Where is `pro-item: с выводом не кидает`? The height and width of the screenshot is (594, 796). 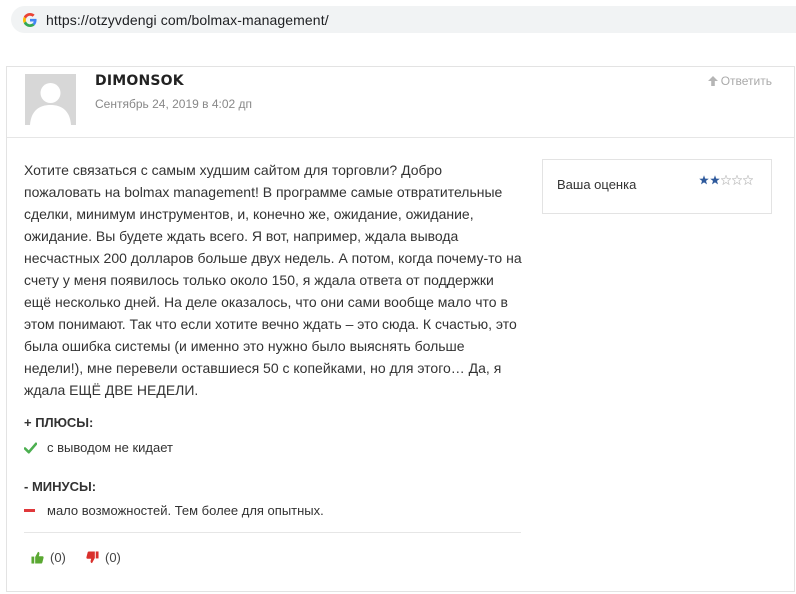 pro-item: с выводом не кидает is located at coordinates (98, 447).